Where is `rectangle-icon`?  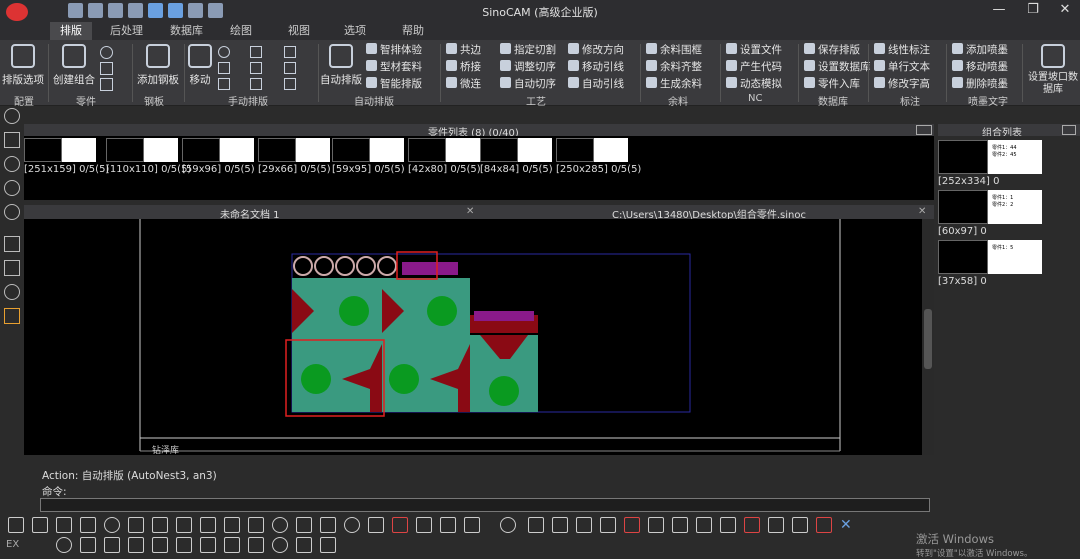 rectangle-icon is located at coordinates (12, 244).